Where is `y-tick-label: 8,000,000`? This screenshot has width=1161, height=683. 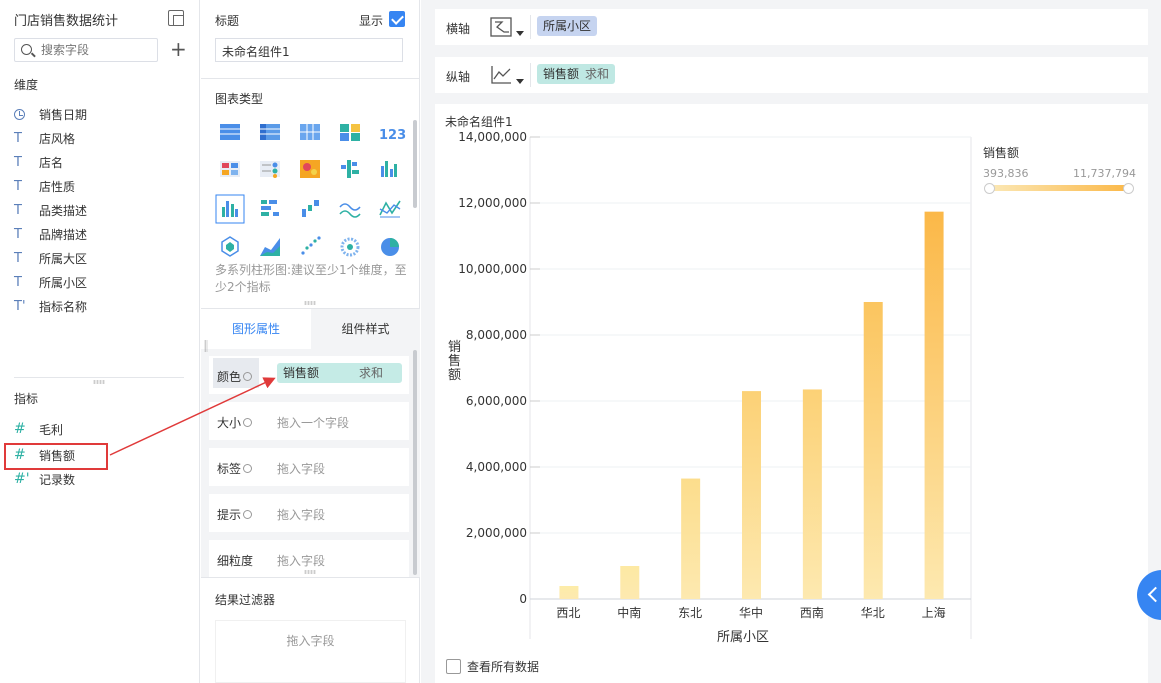 y-tick-label: 8,000,000 is located at coordinates (496, 335).